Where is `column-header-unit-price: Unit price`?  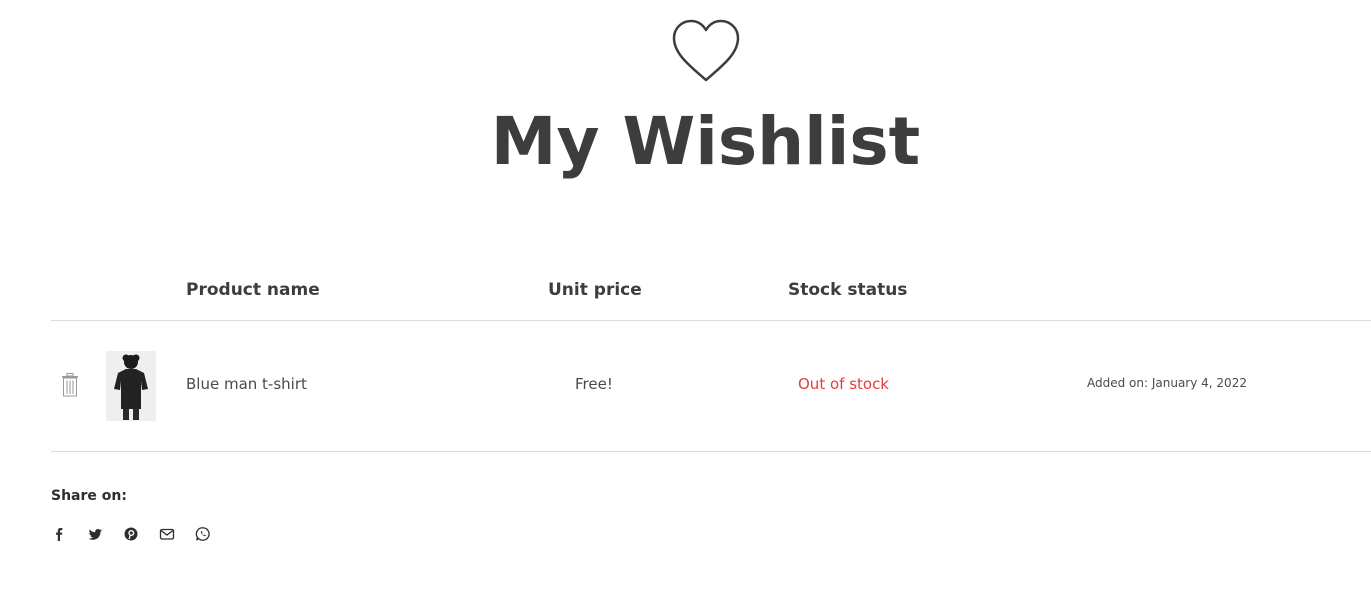
column-header-unit-price: Unit price is located at coordinates (595, 290).